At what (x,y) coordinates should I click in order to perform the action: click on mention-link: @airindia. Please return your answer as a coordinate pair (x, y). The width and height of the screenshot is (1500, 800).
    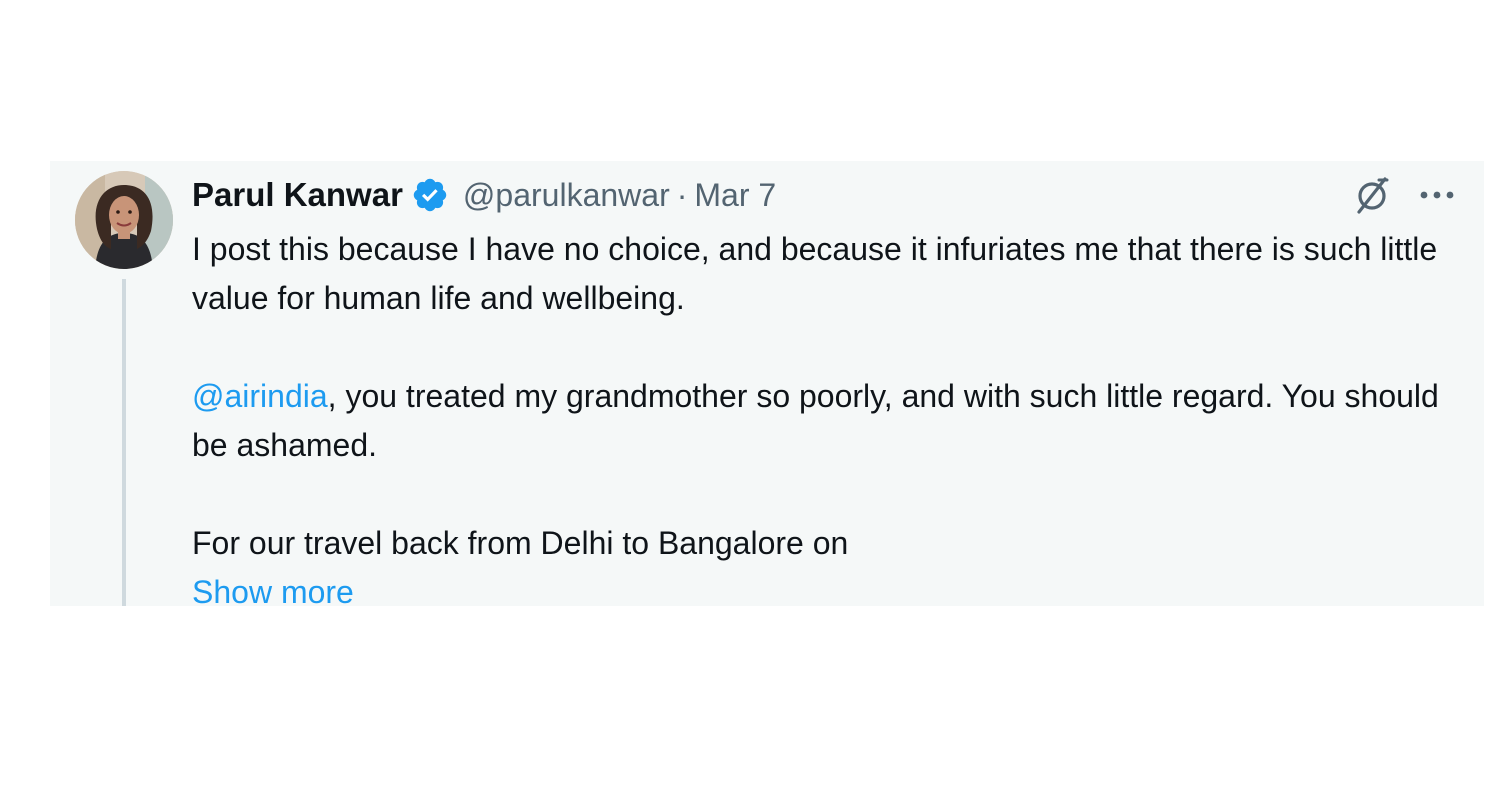
    Looking at the image, I should click on (260, 396).